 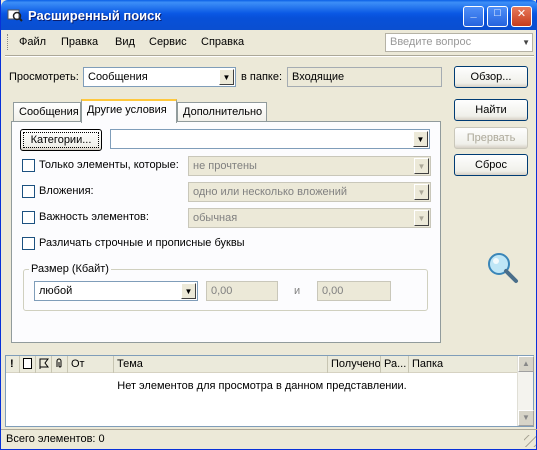 I want to click on tab-more-choices-label: Другие условия, so click(x=127, y=110).